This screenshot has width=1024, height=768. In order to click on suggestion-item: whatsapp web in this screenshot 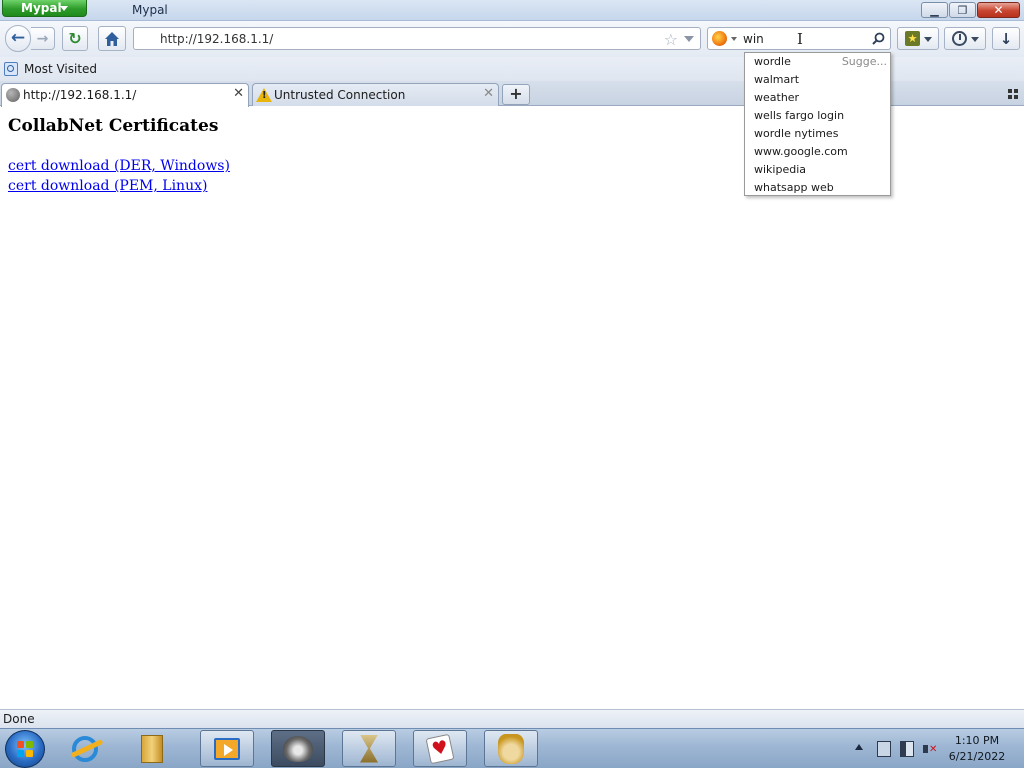, I will do `click(794, 187)`.